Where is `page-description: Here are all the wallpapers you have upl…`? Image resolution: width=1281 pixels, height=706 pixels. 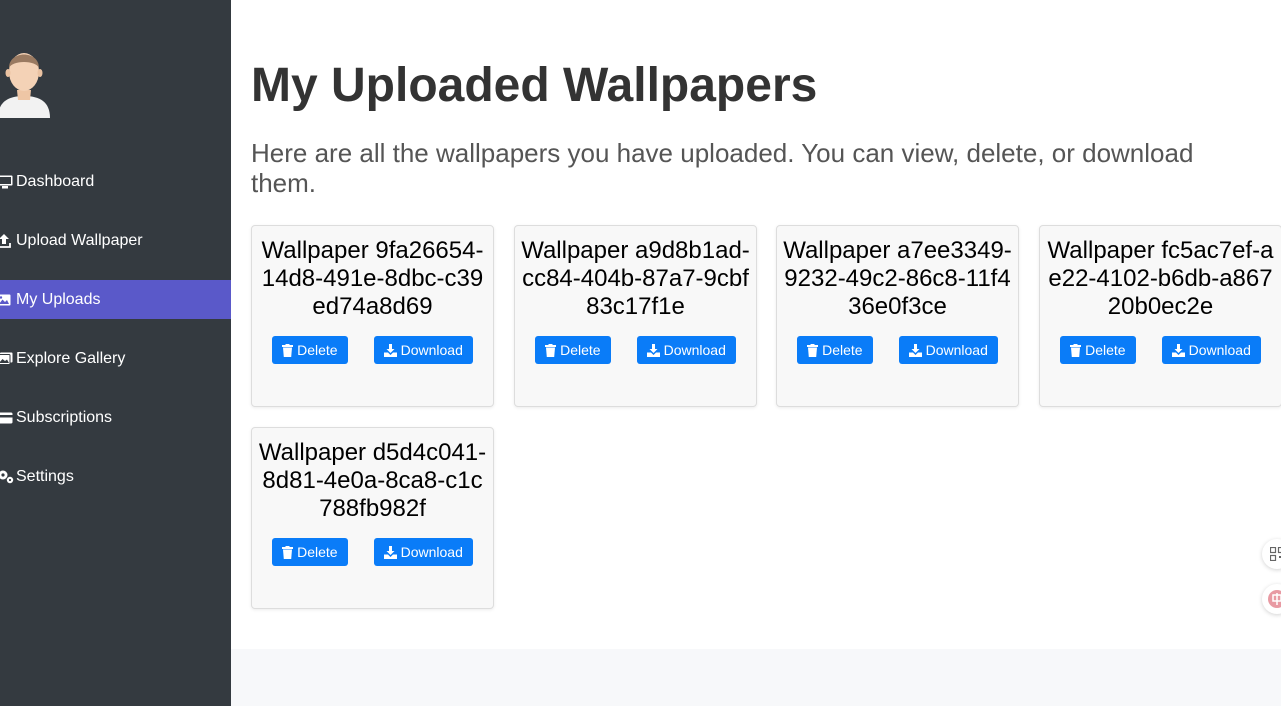 page-description: Here are all the wallpapers you have upl… is located at coordinates (722, 168).